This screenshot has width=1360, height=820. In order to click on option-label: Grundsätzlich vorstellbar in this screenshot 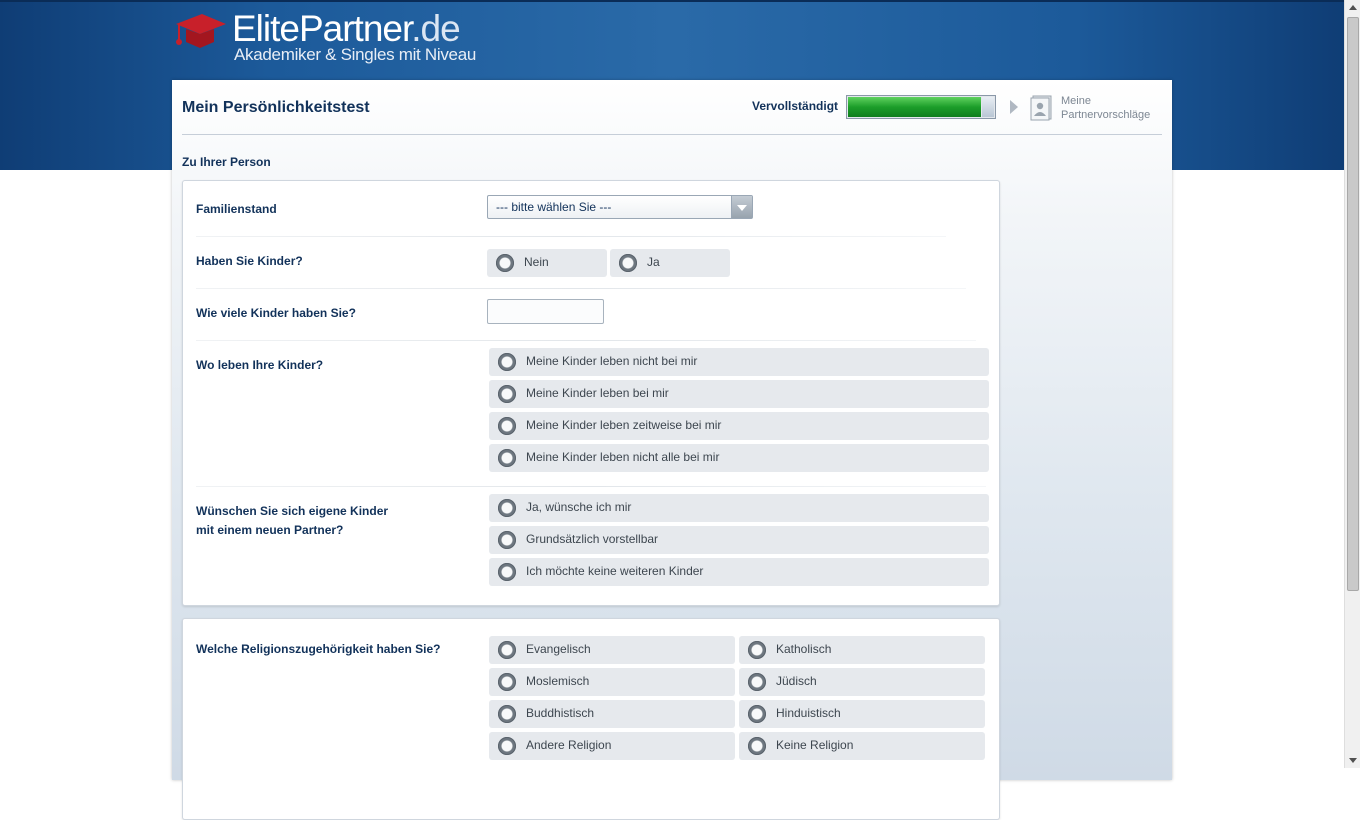, I will do `click(592, 539)`.